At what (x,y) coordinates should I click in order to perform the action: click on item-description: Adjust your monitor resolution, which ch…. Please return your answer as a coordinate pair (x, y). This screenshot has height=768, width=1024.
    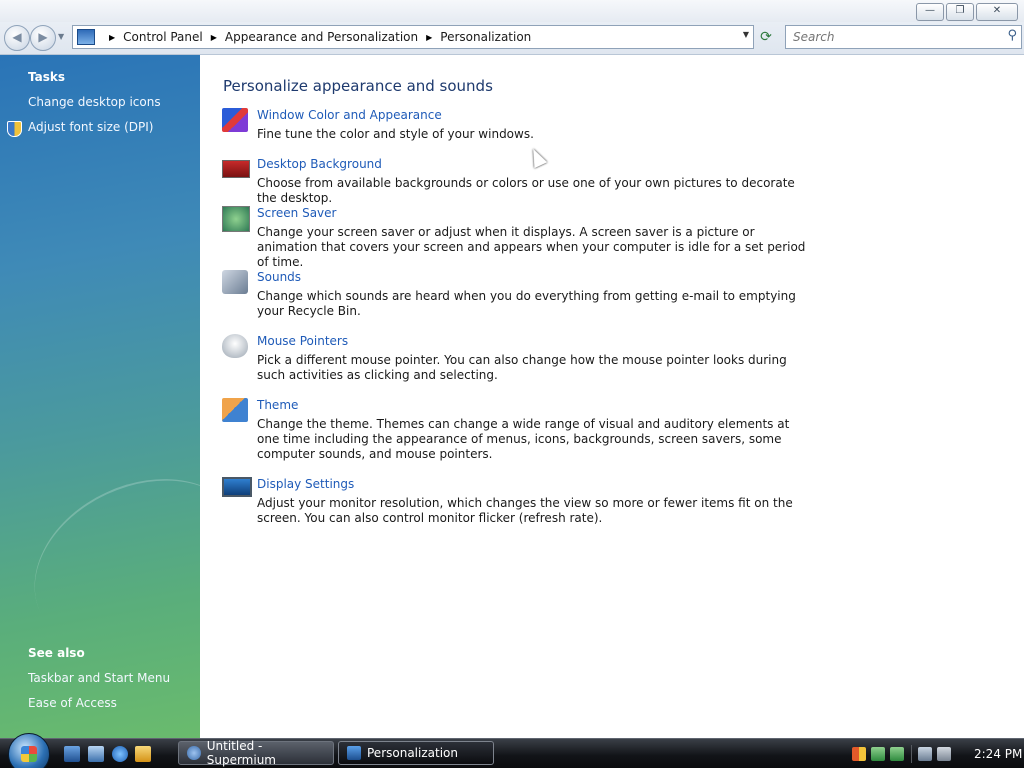
    Looking at the image, I should click on (525, 510).